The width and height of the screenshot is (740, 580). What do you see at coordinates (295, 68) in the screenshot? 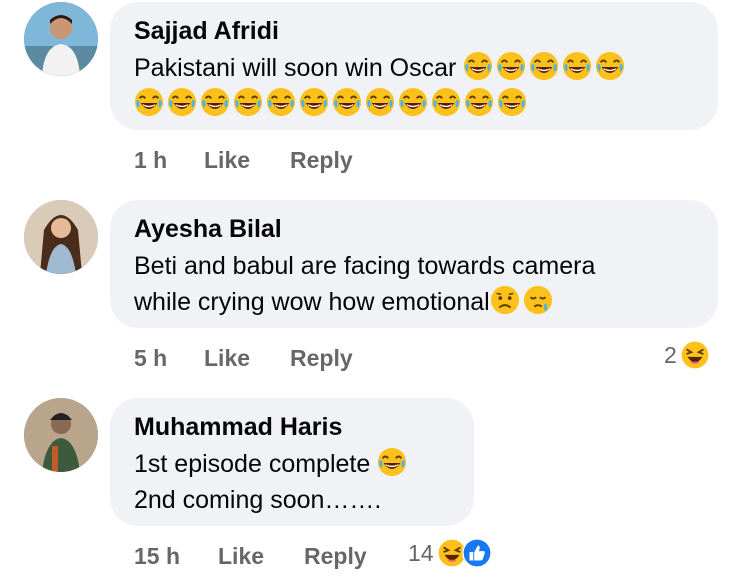
I see `comment-text-line: Pakistani will soon win Oscar` at bounding box center [295, 68].